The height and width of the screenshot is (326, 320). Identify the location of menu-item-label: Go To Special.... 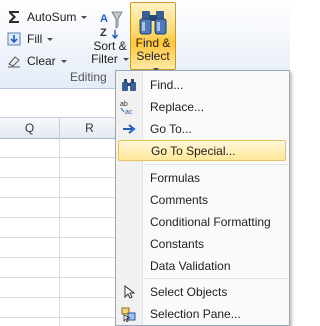
(193, 150).